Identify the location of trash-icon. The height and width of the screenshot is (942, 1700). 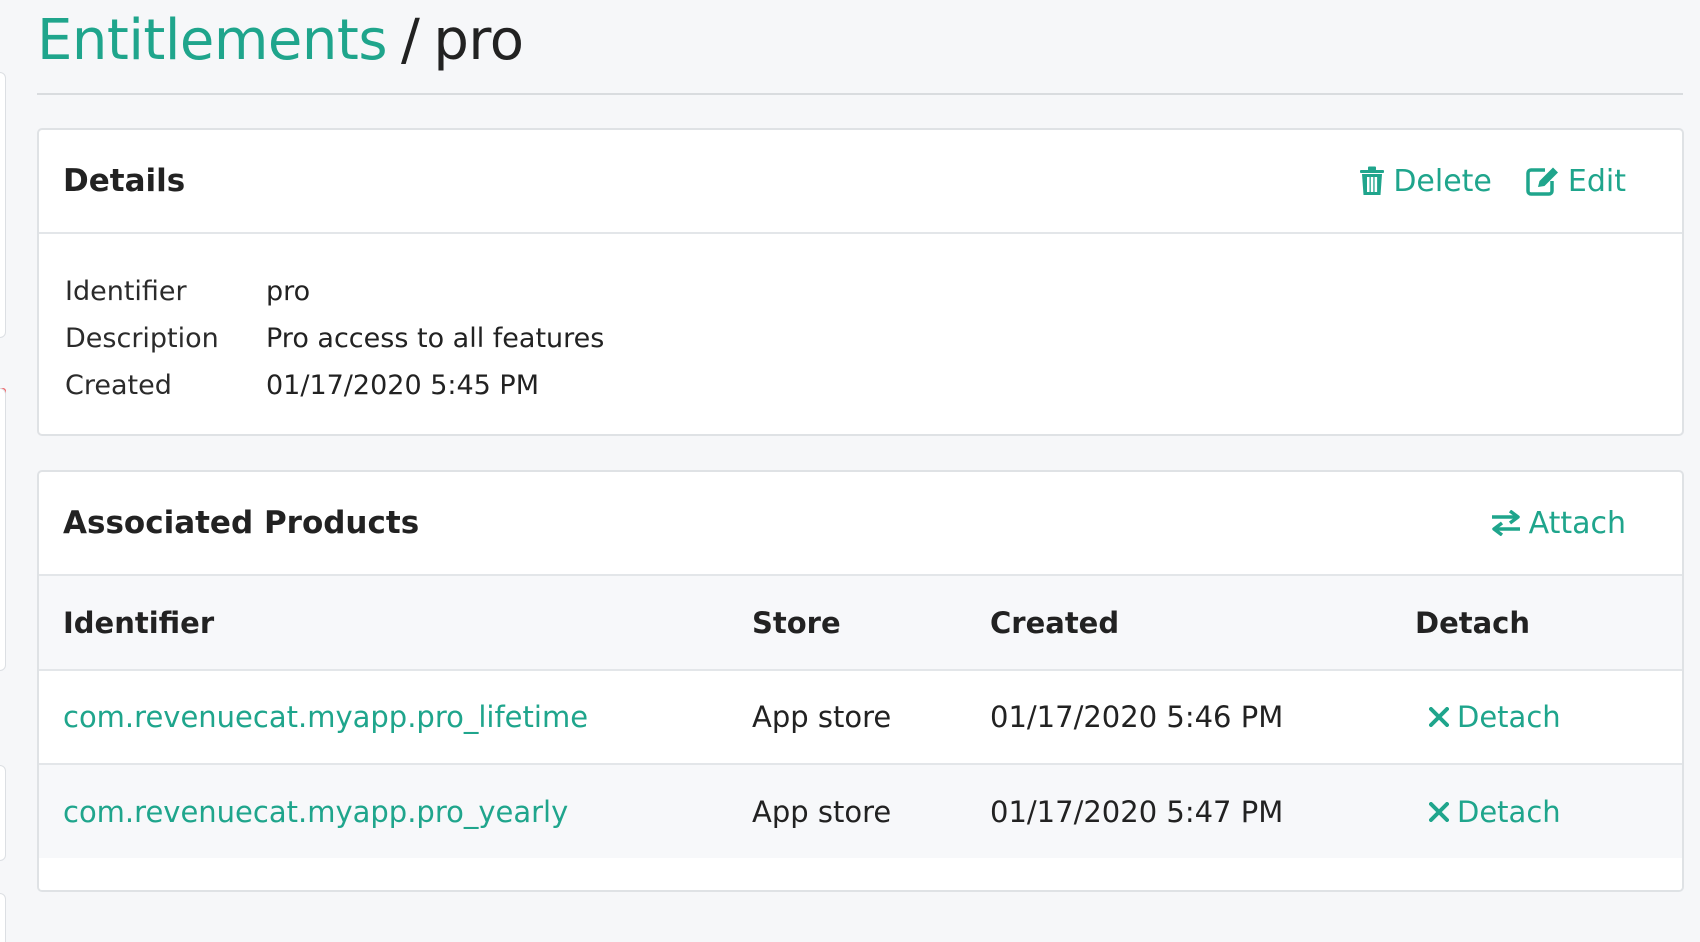
(1372, 180).